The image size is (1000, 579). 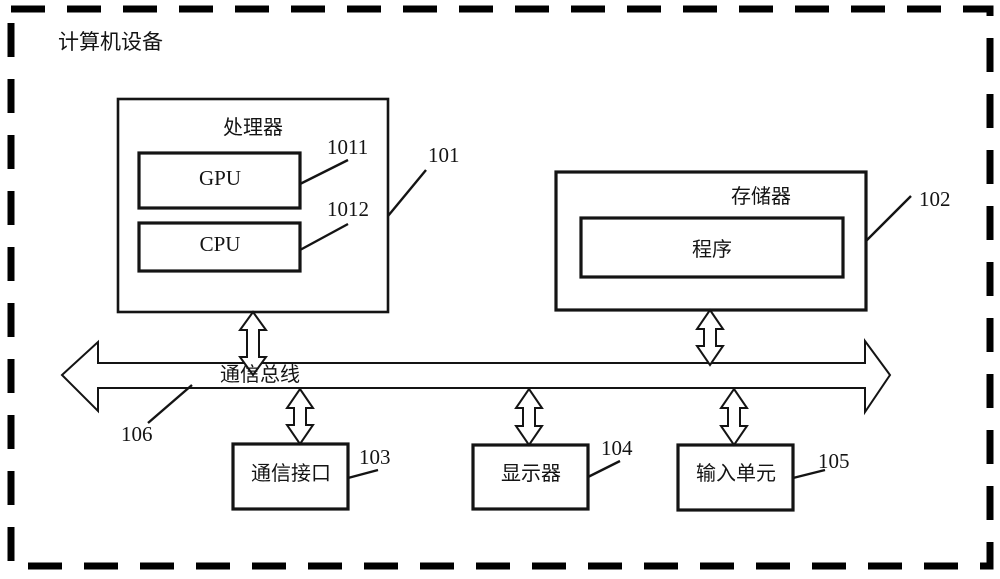 I want to click on gpu-block-label: GPU, so click(x=220, y=178).